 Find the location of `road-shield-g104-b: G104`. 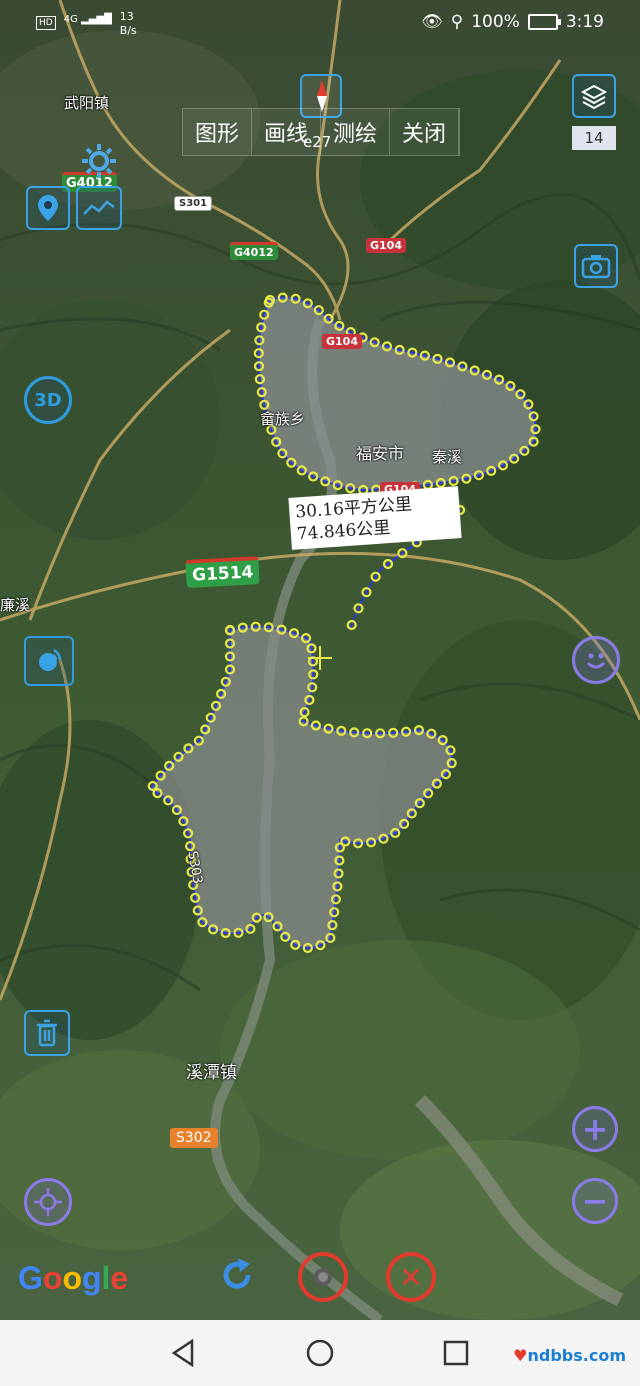

road-shield-g104-b: G104 is located at coordinates (342, 341).